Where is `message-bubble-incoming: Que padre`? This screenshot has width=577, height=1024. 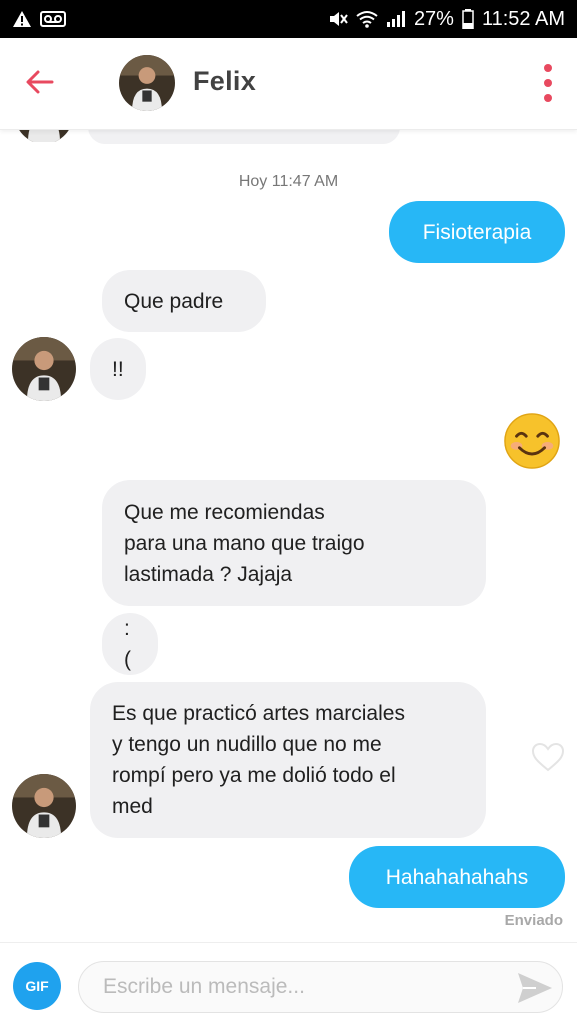
message-bubble-incoming: Que padre is located at coordinates (184, 301).